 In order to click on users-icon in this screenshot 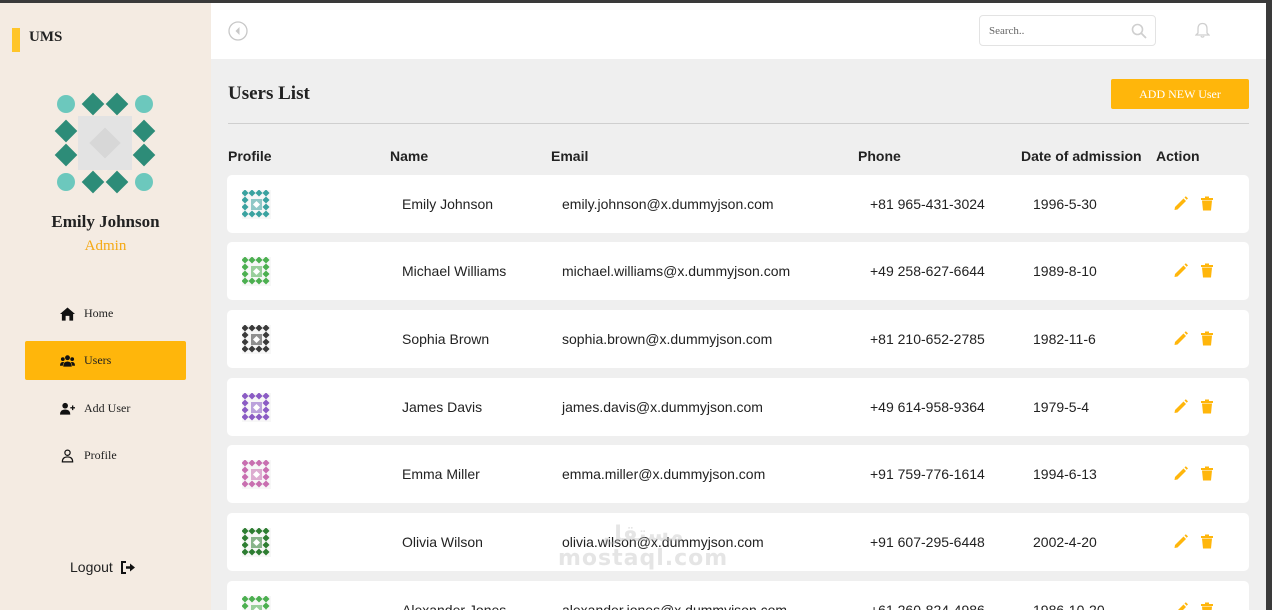, I will do `click(67, 361)`.